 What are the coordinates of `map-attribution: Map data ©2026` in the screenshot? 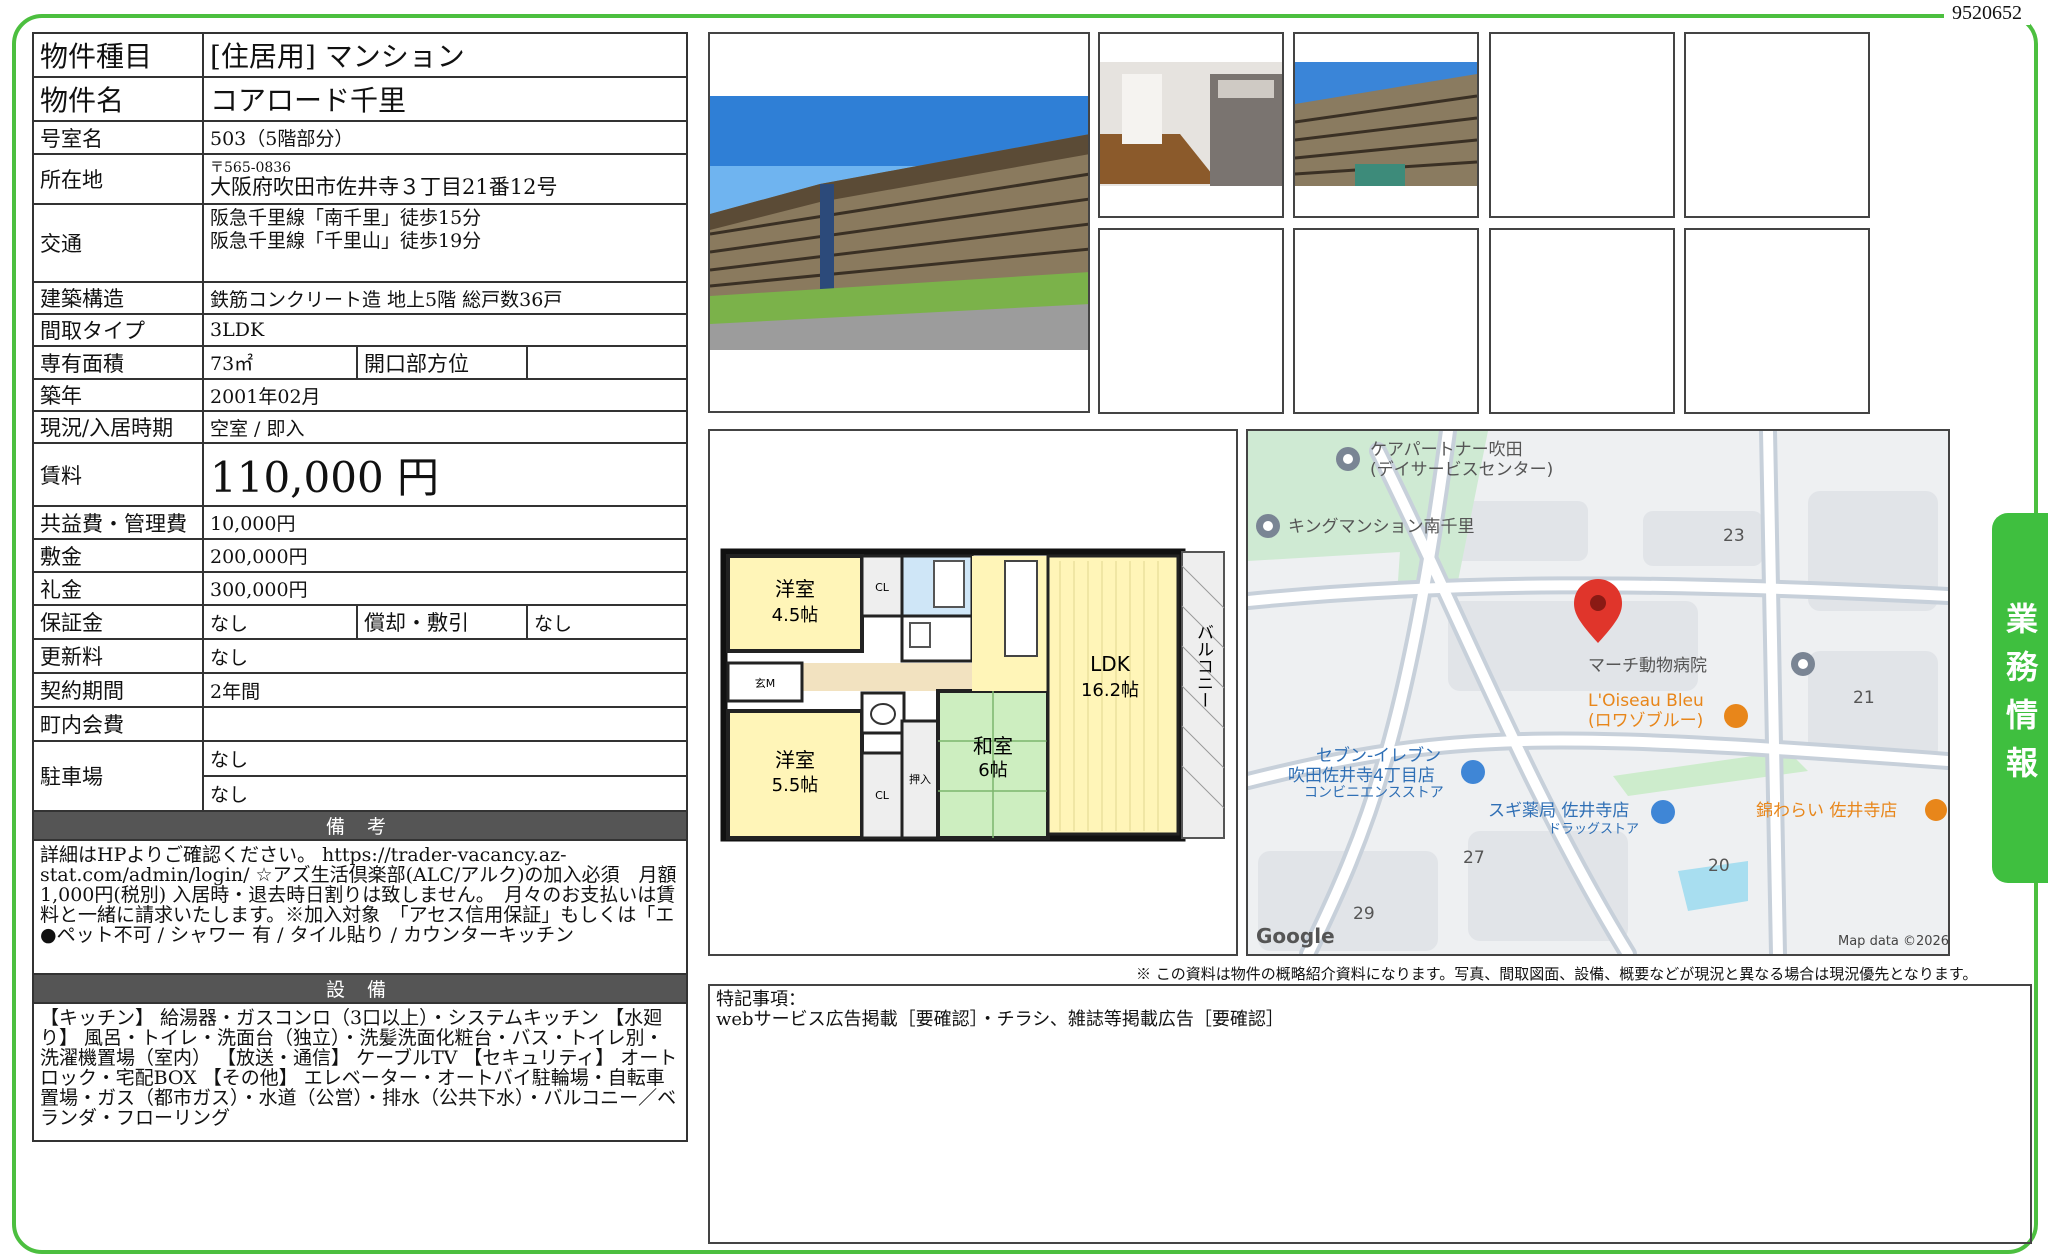 It's located at (1893, 941).